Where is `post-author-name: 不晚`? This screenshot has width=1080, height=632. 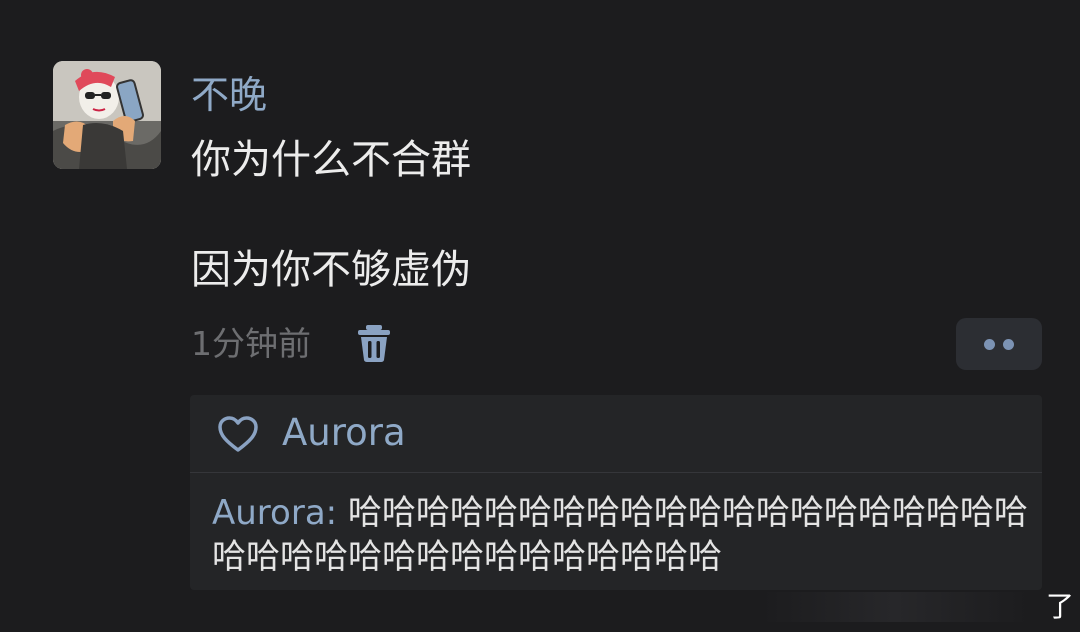
post-author-name: 不晚 is located at coordinates (229, 95).